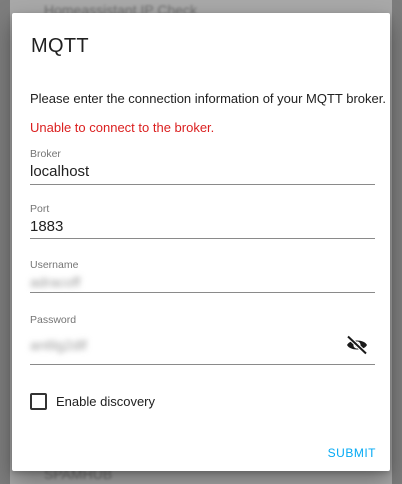 This screenshot has height=484, width=402. Describe the element at coordinates (105, 401) in the screenshot. I see `enable-discovery-label: Enable discovery` at that location.